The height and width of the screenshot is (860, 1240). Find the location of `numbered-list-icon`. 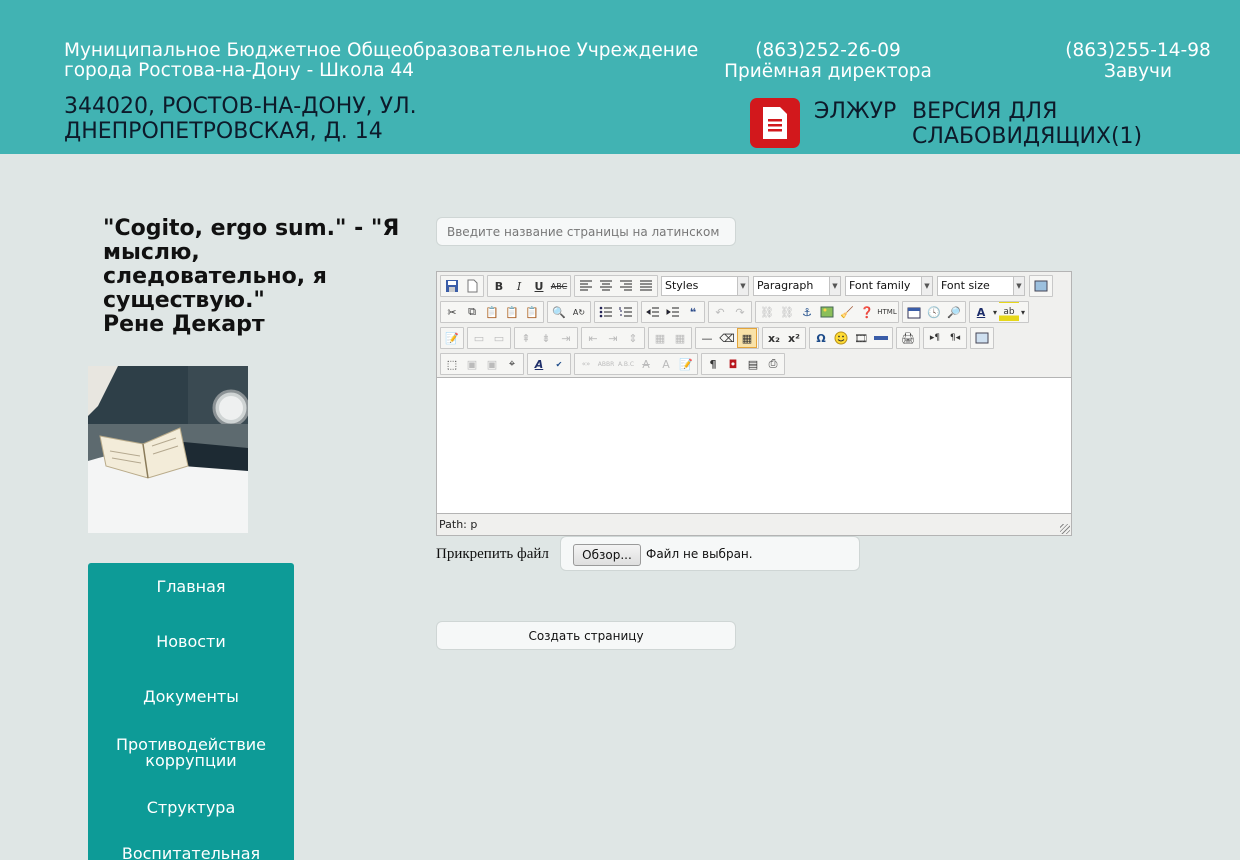

numbered-list-icon is located at coordinates (626, 312).